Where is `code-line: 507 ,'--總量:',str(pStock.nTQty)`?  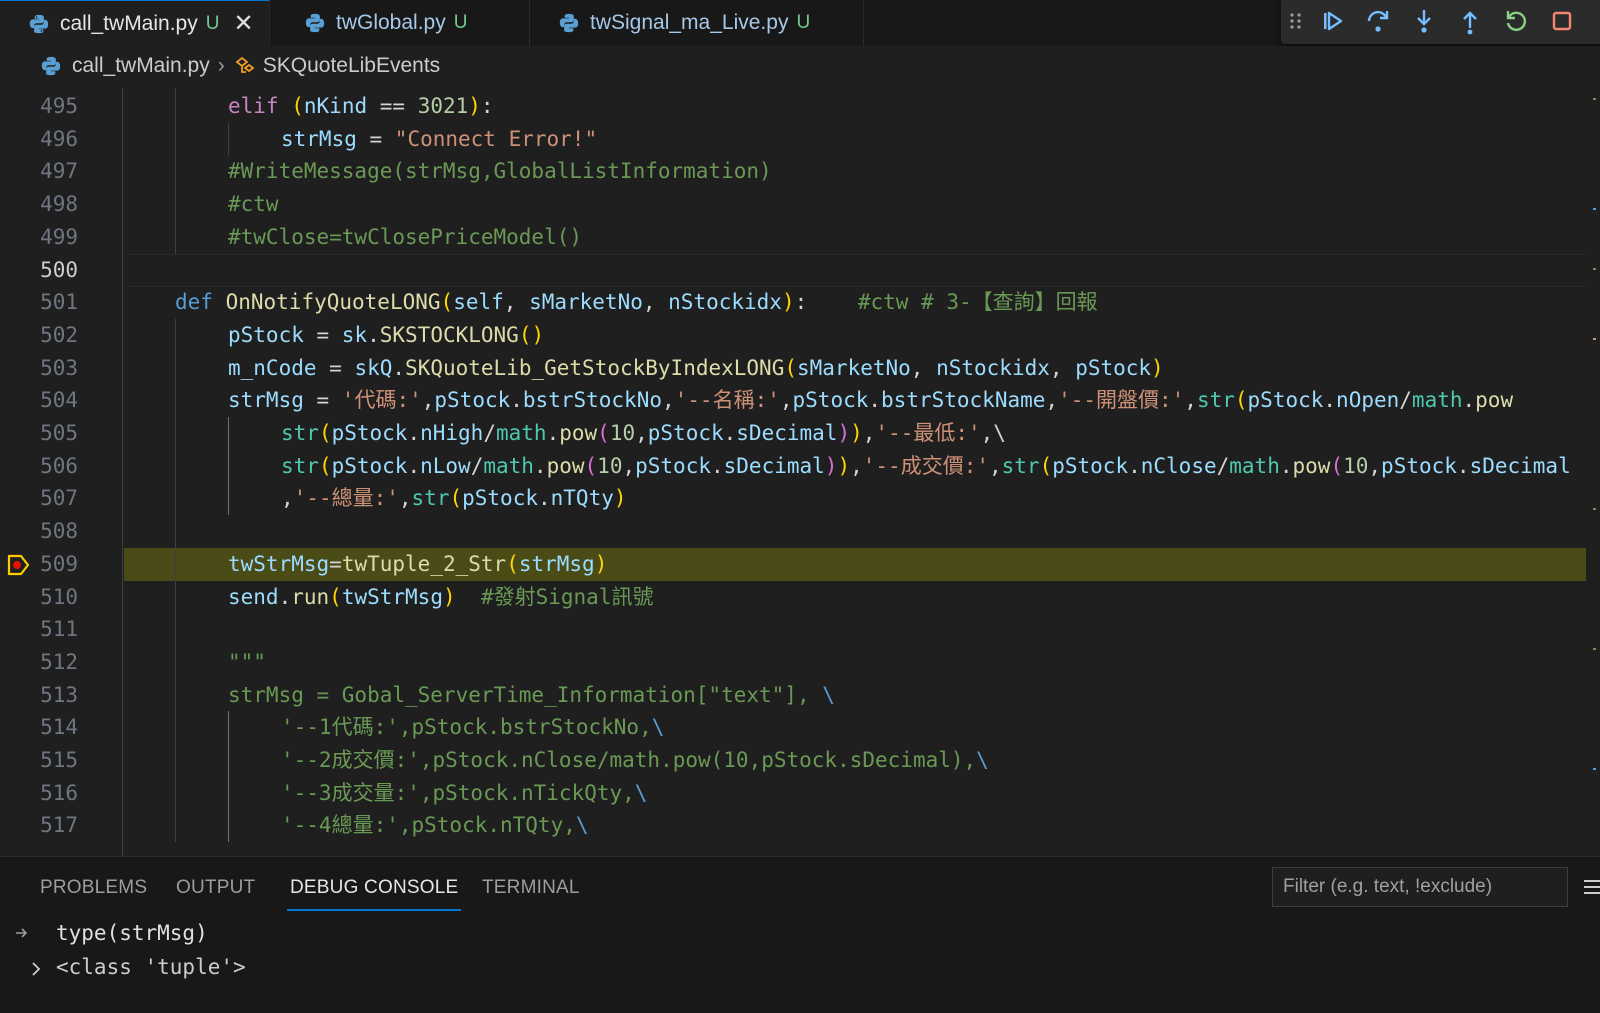 code-line: 507 ,'--總量:',str(pStock.nTQty) is located at coordinates (800, 499).